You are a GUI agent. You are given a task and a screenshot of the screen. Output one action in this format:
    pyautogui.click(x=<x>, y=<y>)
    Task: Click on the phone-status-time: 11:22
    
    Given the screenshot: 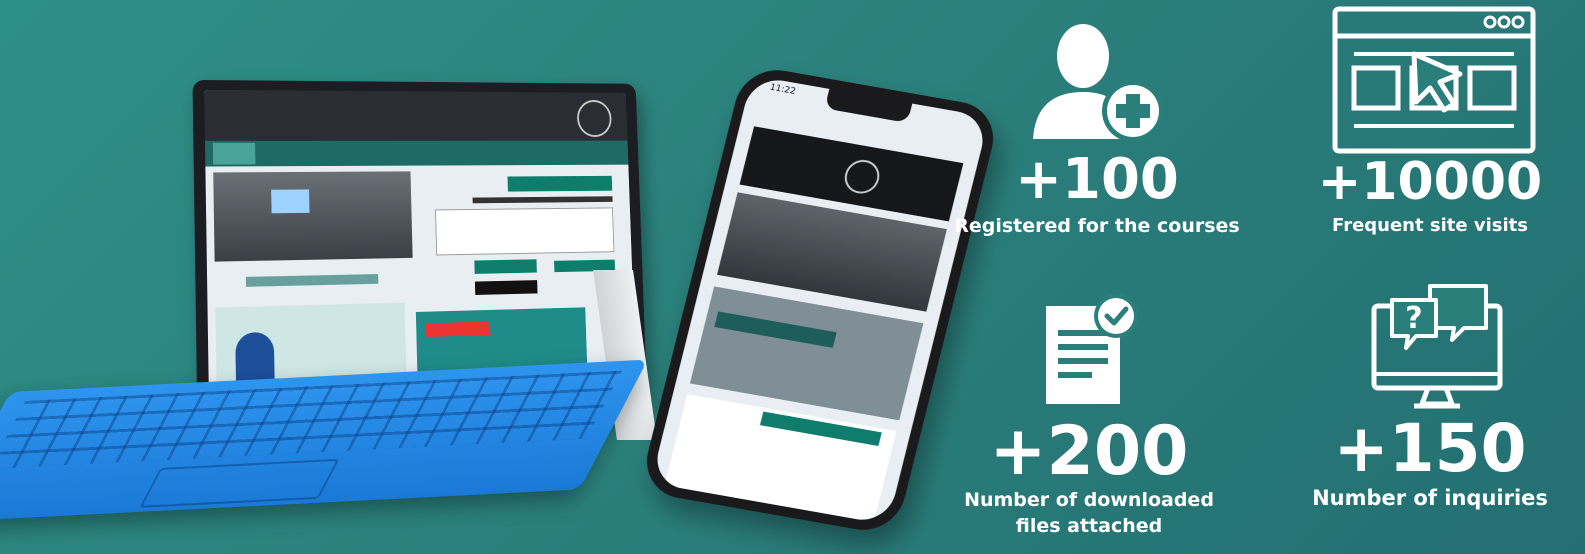 What is the action you would take?
    pyautogui.click(x=783, y=90)
    